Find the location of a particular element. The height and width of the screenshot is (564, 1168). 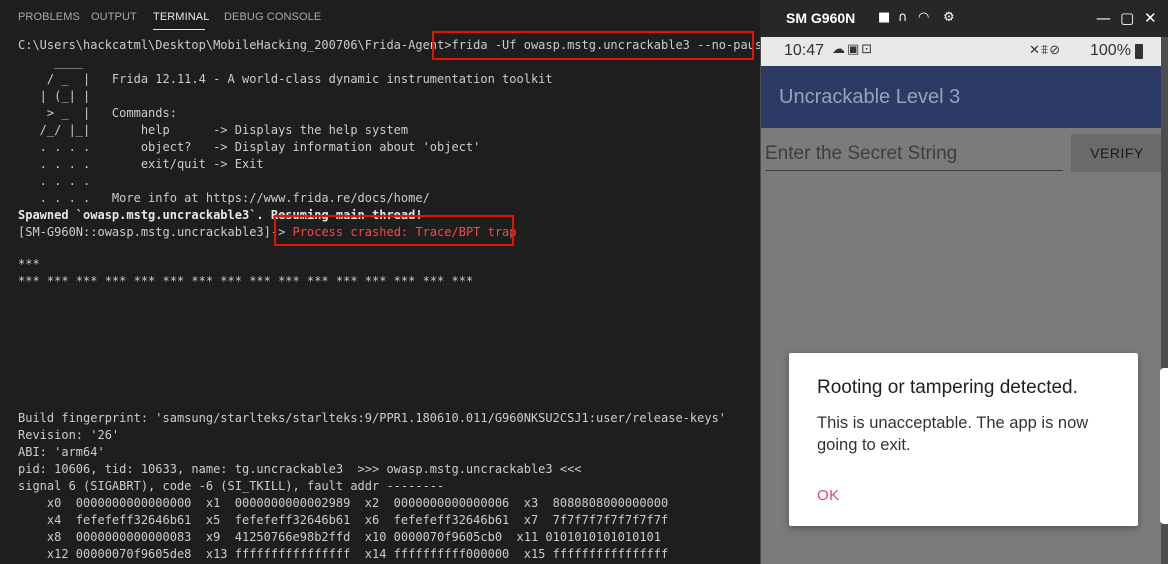

crash-message: Process crashed: Trace/BPT trap is located at coordinates (404, 232).